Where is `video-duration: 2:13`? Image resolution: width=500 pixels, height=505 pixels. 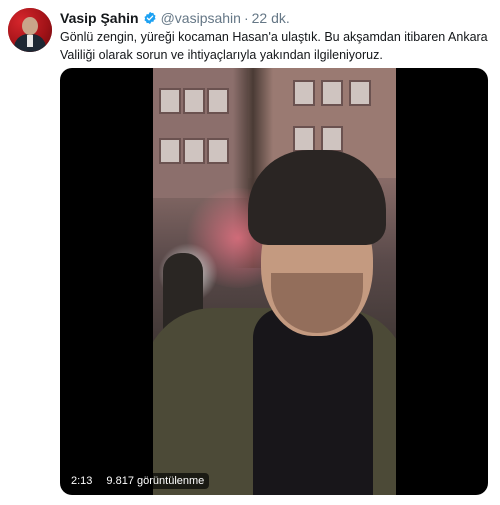
video-duration: 2:13 is located at coordinates (82, 481).